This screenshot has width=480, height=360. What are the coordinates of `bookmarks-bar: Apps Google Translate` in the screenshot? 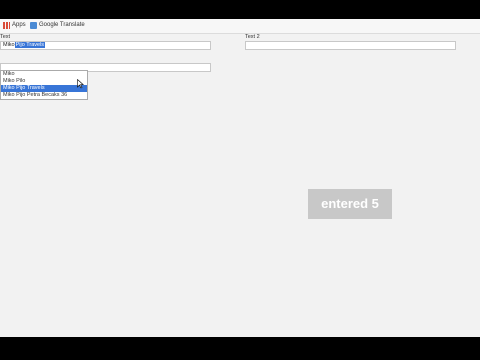 It's located at (240, 26).